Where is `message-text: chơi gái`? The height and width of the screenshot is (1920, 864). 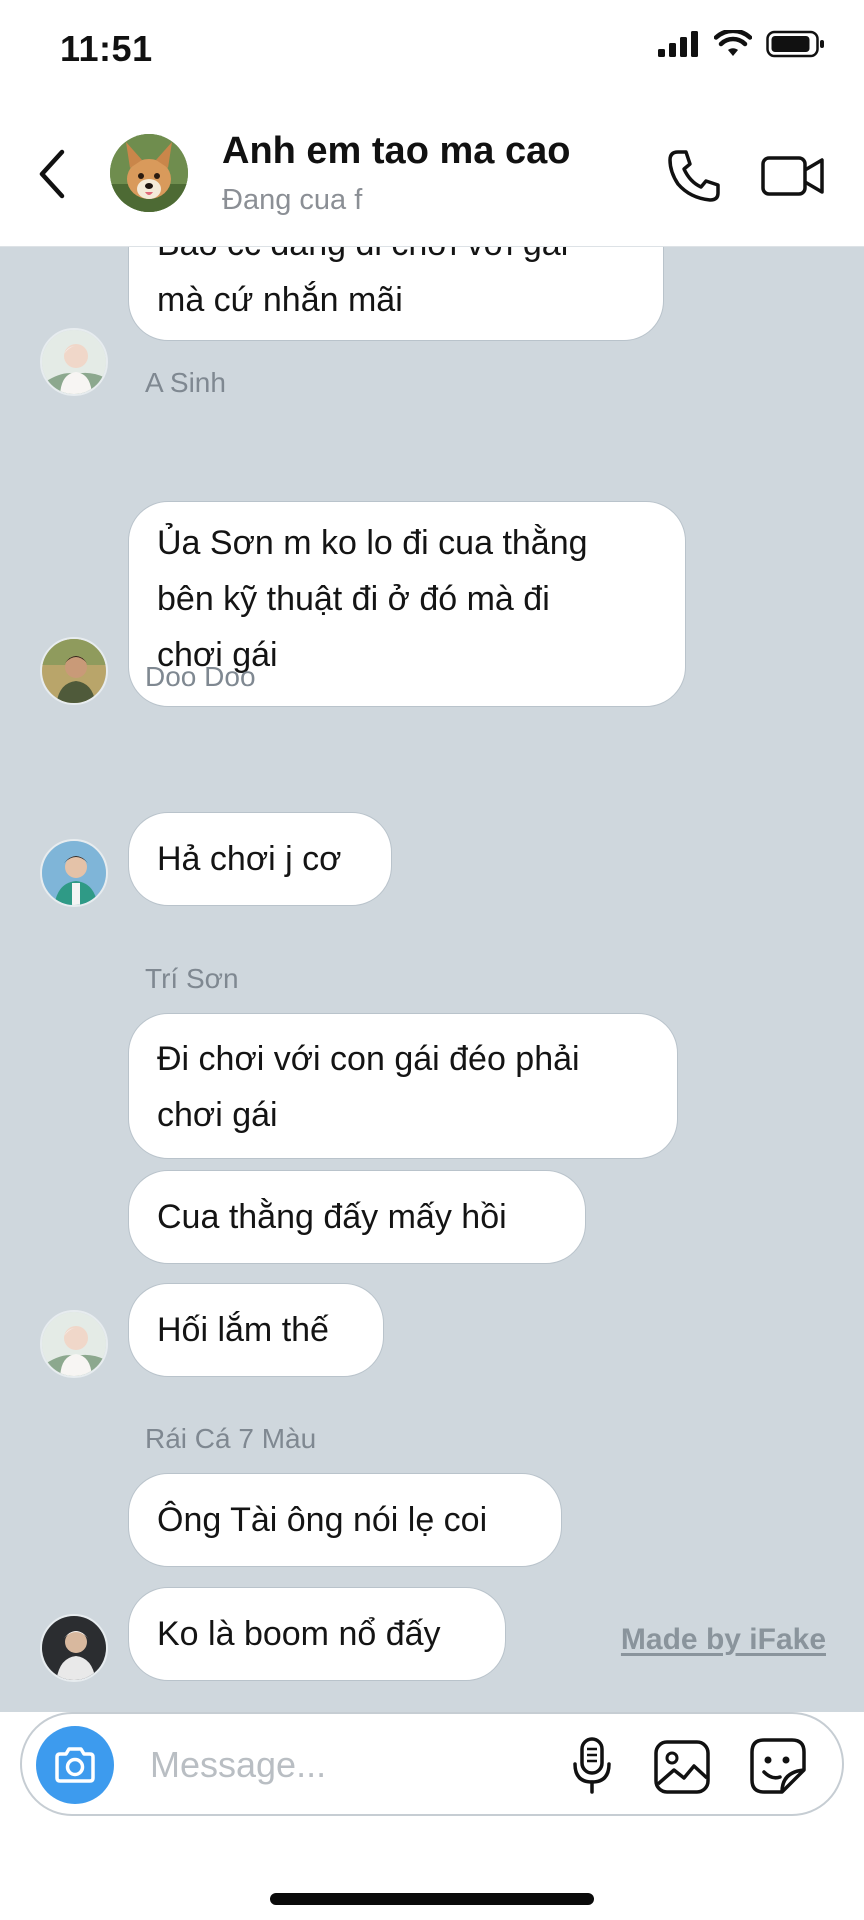 message-text: chơi gái is located at coordinates (217, 1115).